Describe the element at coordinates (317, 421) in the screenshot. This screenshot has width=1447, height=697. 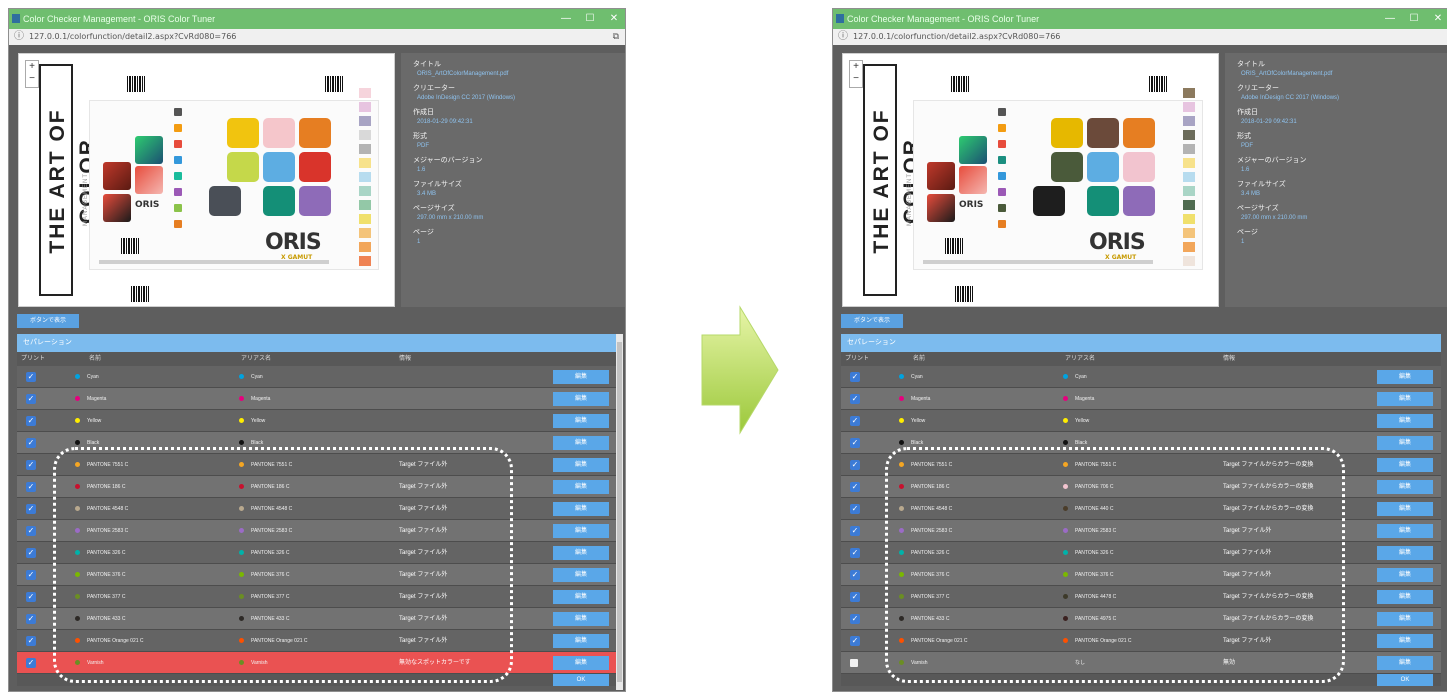
I see `separation-row: ✓ Yellow Yellow 編集` at that location.